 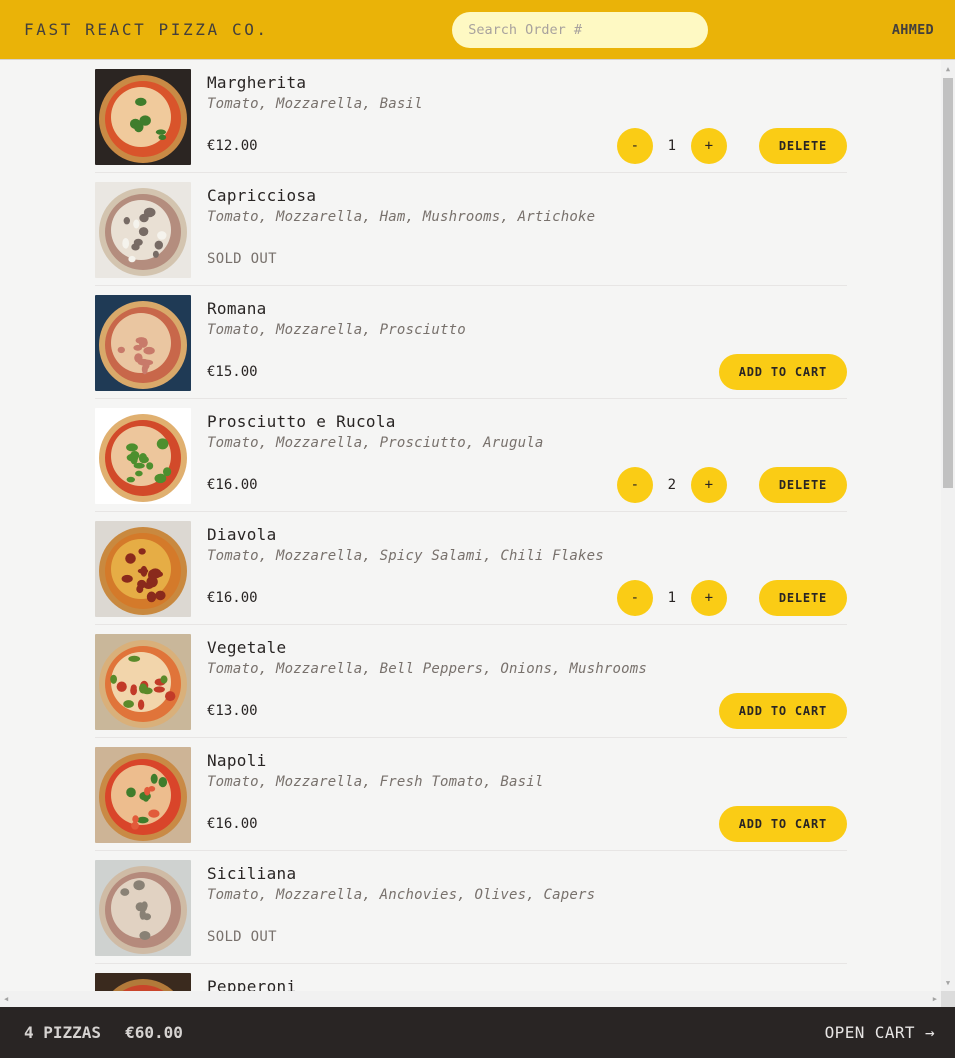 I want to click on cart-summary: 4 pizzas €60.00, so click(x=103, y=1032).